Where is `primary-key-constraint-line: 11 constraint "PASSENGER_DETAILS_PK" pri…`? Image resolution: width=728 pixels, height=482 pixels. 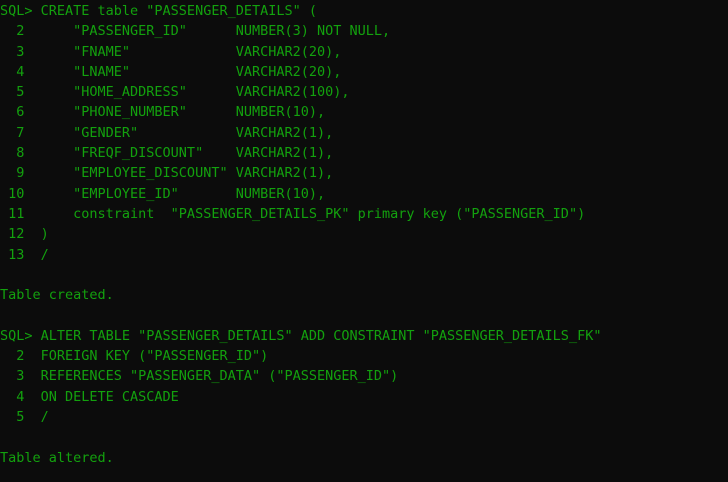 primary-key-constraint-line: 11 constraint "PASSENGER_DETAILS_PK" pri… is located at coordinates (293, 213).